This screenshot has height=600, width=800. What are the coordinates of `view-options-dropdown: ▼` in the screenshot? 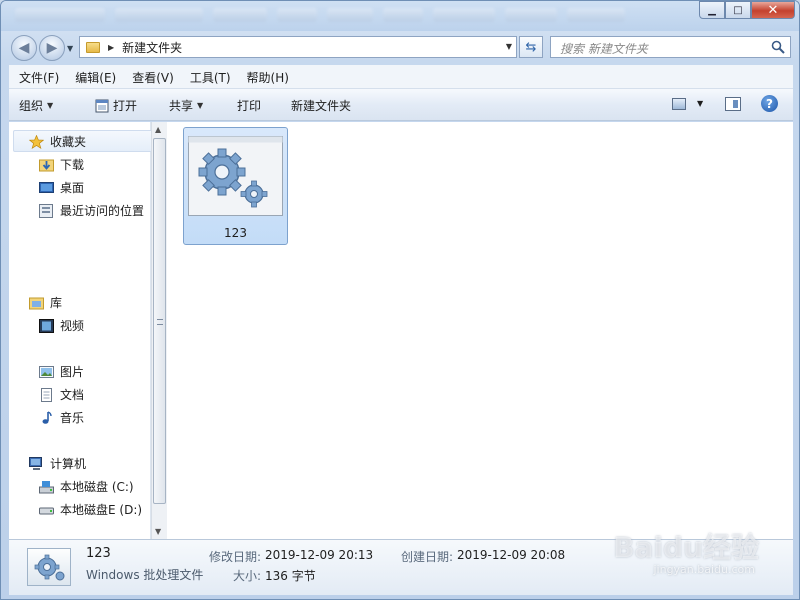 It's located at (700, 103).